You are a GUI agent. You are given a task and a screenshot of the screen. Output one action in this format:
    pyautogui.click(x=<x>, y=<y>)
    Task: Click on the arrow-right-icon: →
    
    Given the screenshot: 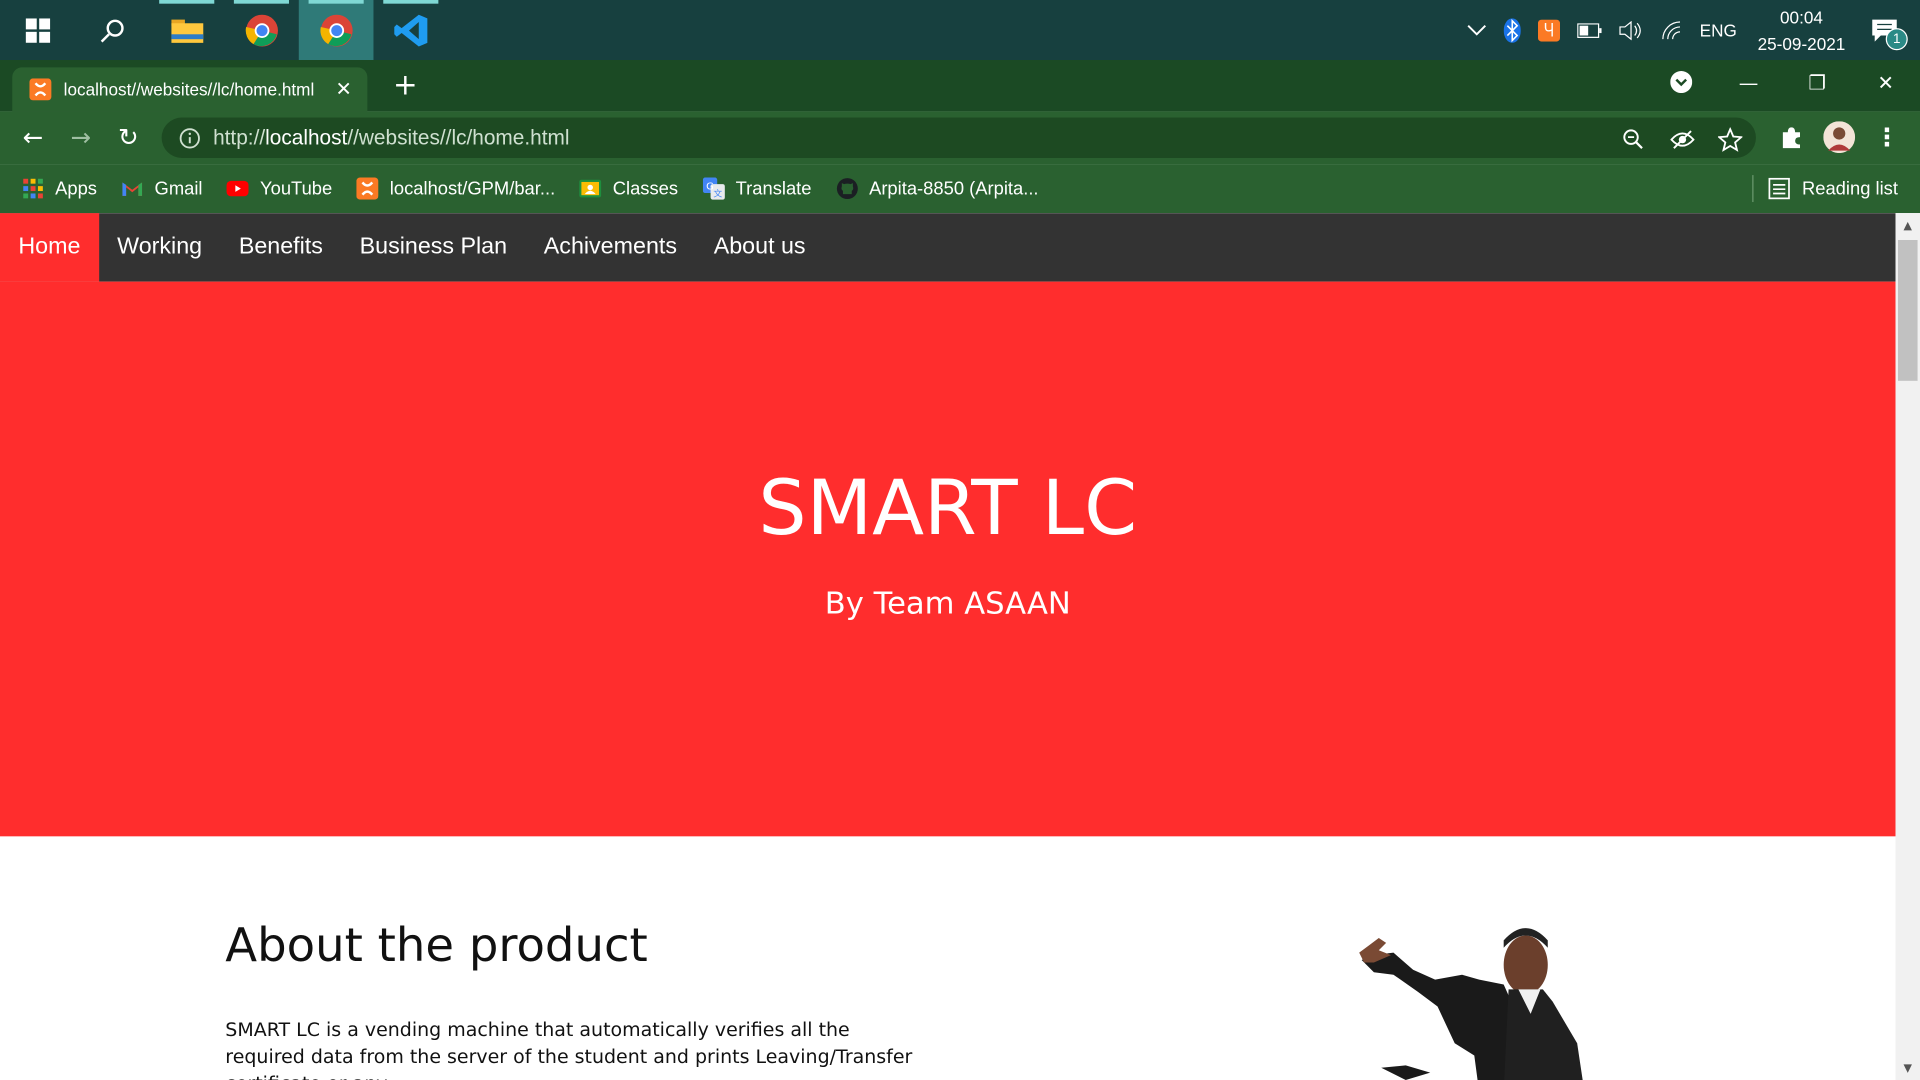 What is the action you would take?
    pyautogui.click(x=81, y=137)
    